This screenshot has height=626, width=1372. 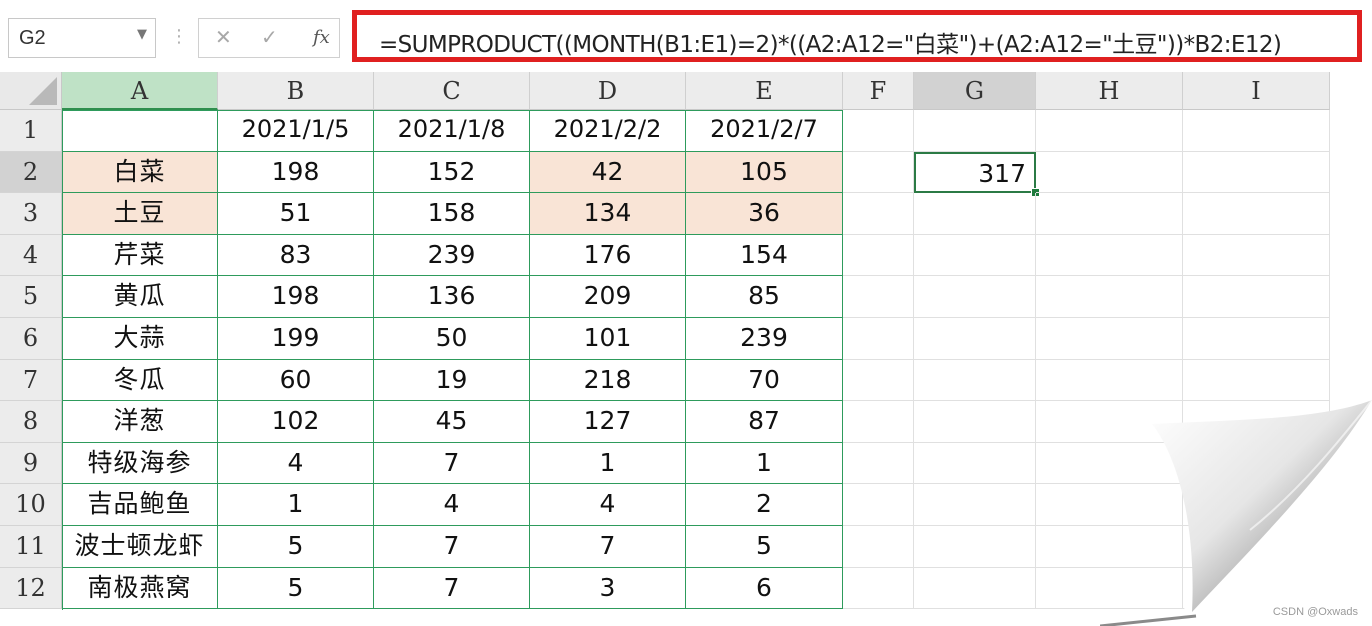 What do you see at coordinates (452, 214) in the screenshot?
I see `cell-c3: 158` at bounding box center [452, 214].